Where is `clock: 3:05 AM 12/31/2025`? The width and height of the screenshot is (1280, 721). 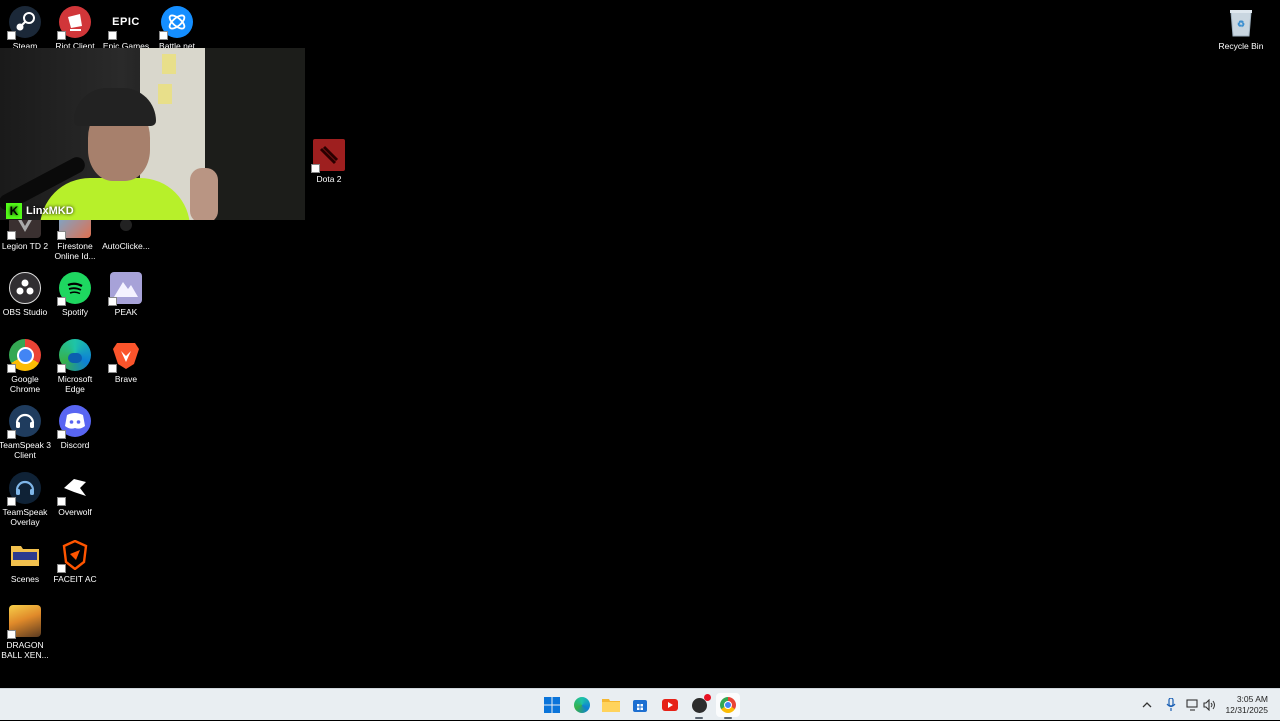 clock: 3:05 AM 12/31/2025 is located at coordinates (1246, 705).